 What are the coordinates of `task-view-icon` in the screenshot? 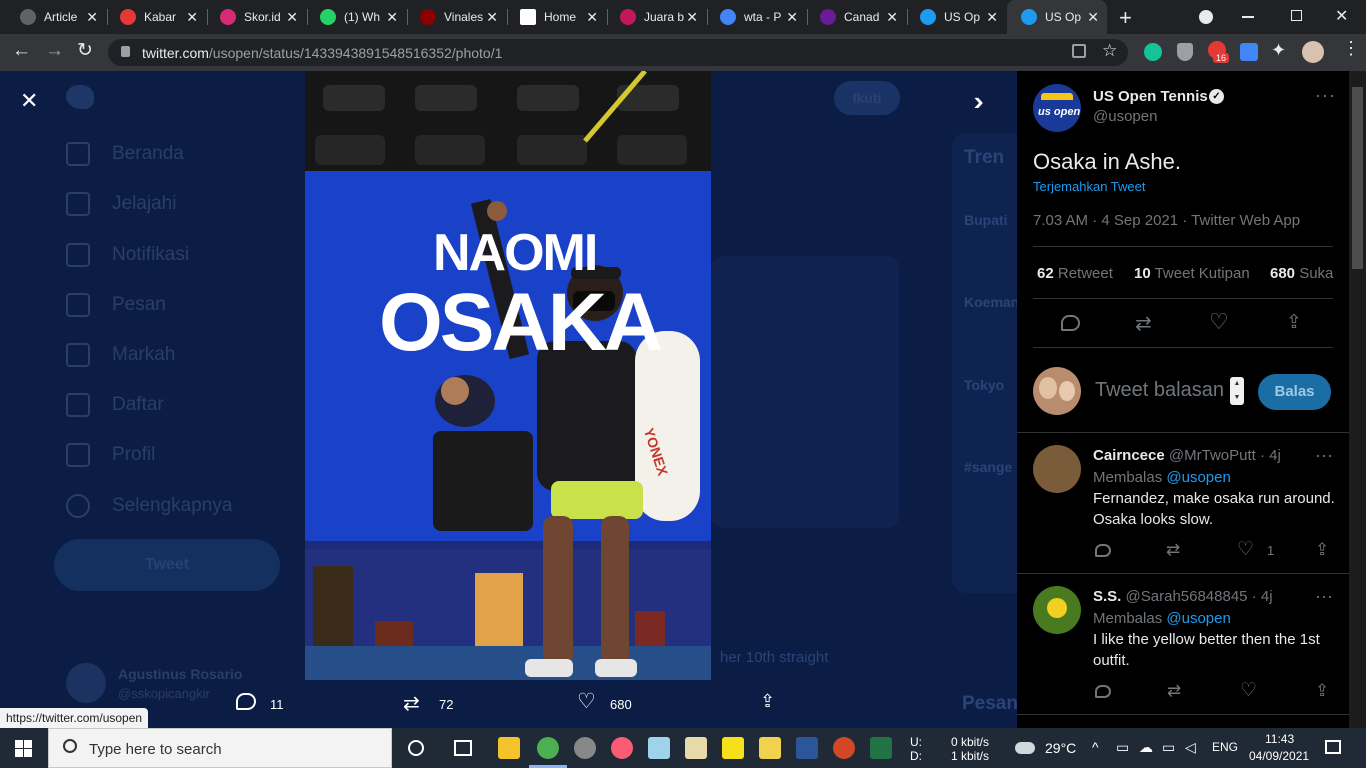 It's located at (463, 748).